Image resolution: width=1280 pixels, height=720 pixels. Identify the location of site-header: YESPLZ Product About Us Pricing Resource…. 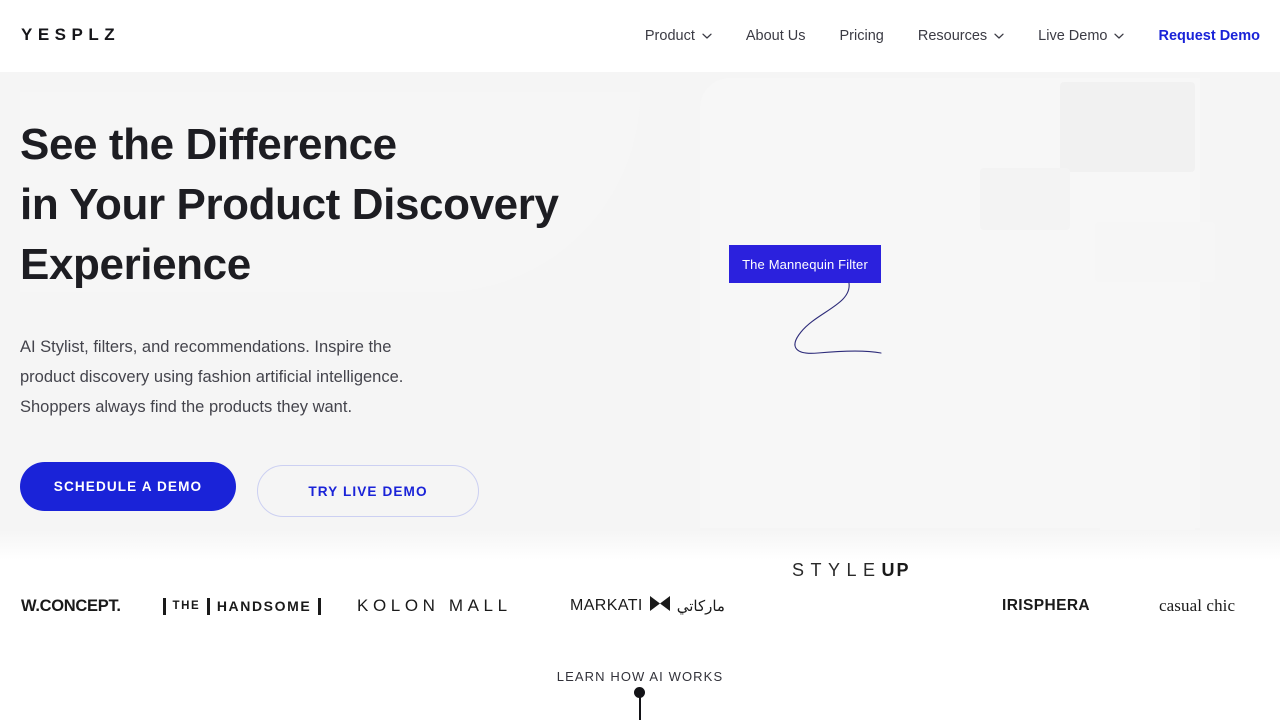
(640, 36).